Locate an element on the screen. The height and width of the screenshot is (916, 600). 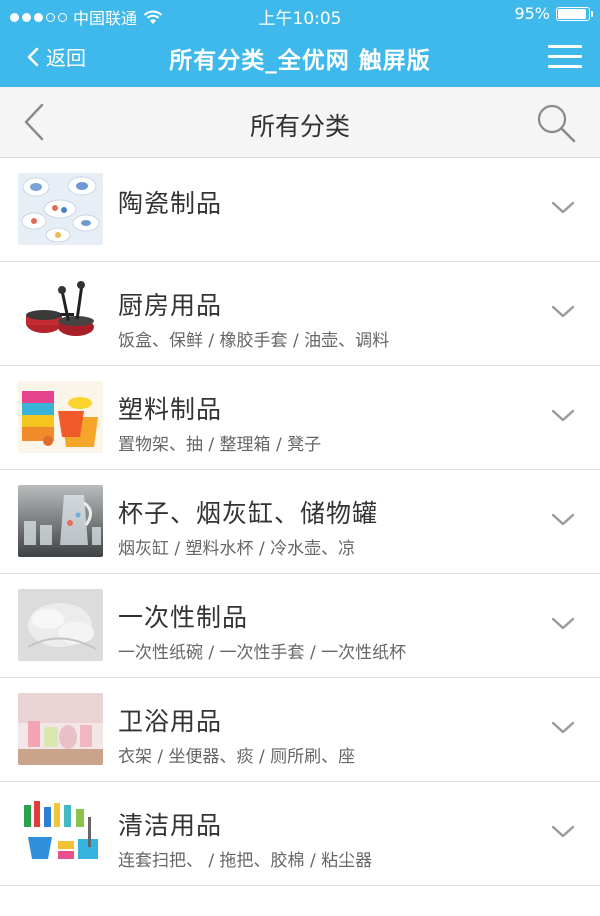
top-bar: 中国联通 上午10:05 95% 返回 所有分类_全优网 触屏版 is located at coordinates (300, 43).